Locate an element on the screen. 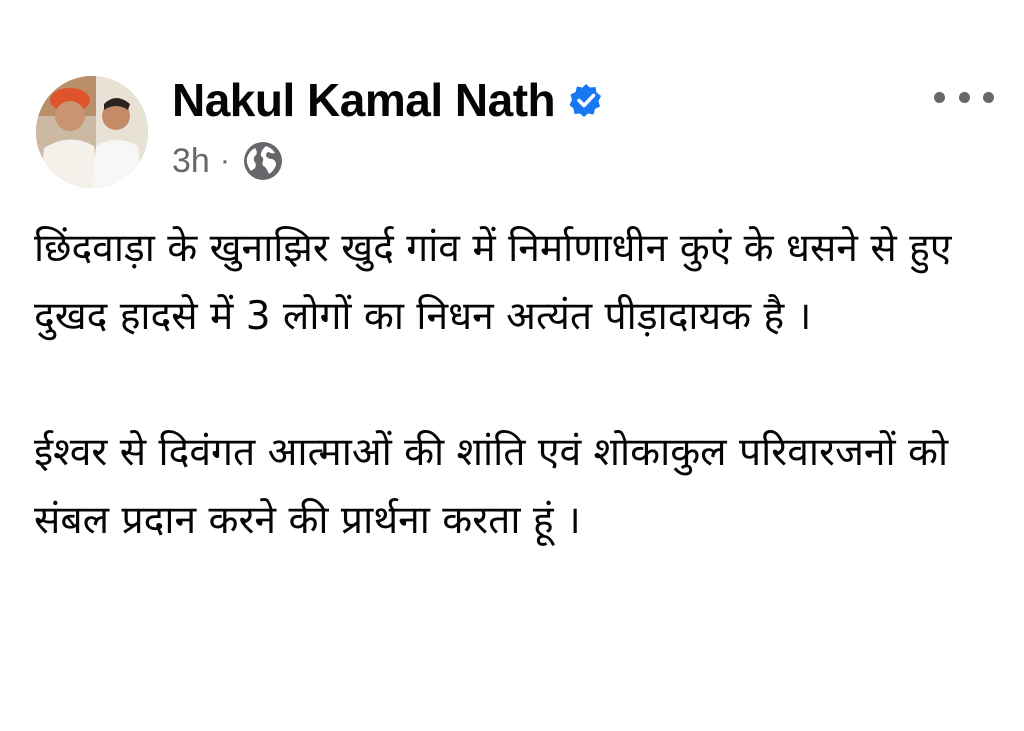 The height and width of the screenshot is (731, 1024). avatar-photo is located at coordinates (92, 132).